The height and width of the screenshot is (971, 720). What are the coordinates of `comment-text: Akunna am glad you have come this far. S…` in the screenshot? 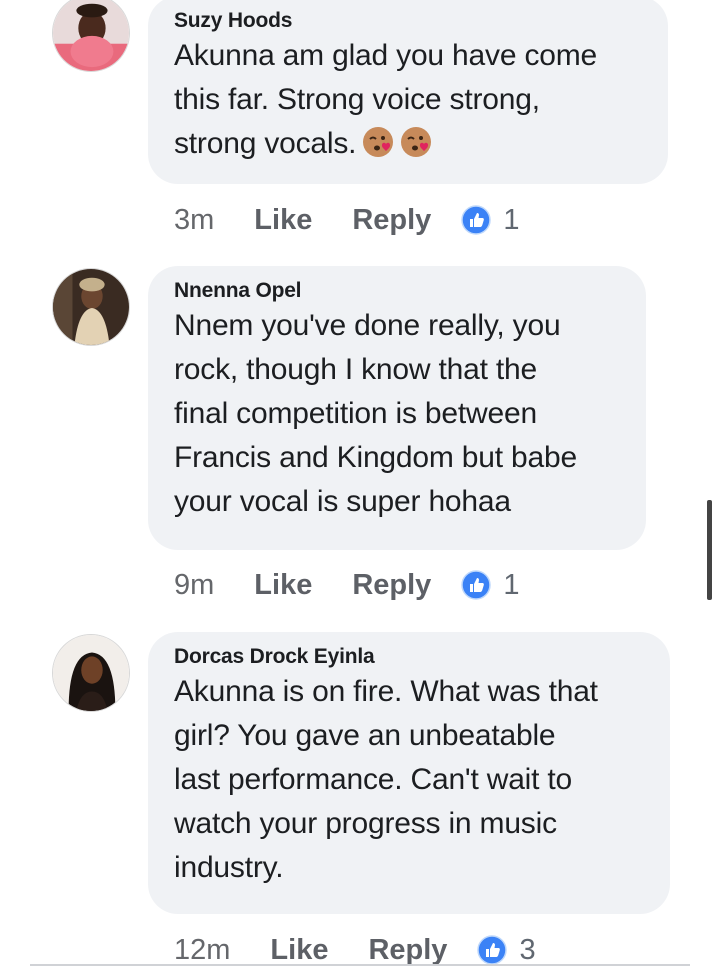 It's located at (409, 100).